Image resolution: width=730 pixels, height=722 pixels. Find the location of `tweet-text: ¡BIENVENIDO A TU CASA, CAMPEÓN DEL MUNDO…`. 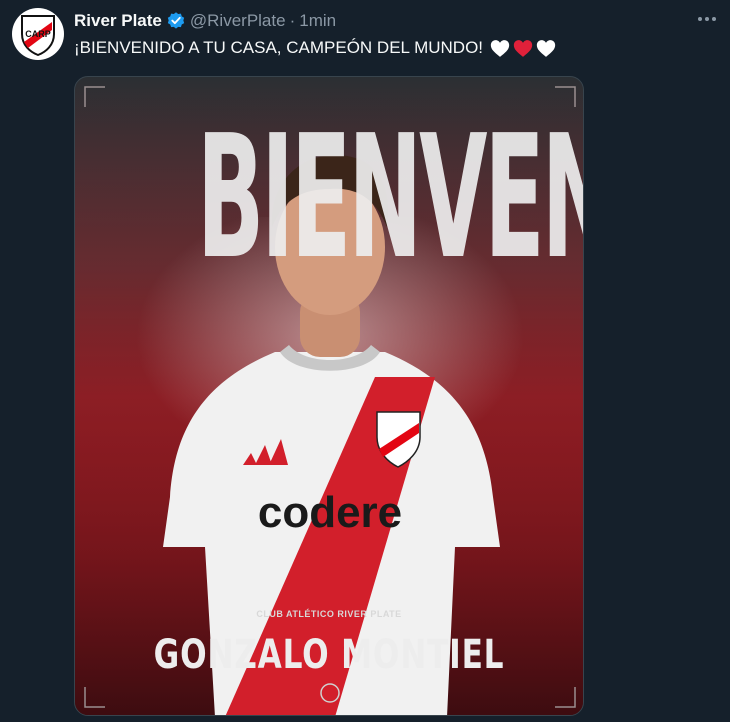

tweet-text: ¡BIENVENIDO A TU CASA, CAMPEÓN DEL MUNDO… is located at coordinates (315, 48).